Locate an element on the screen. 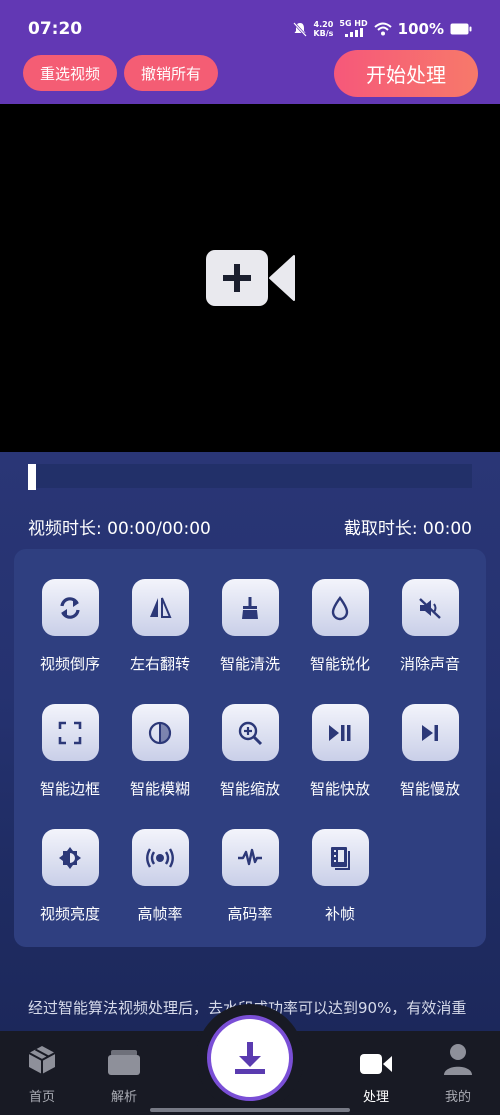 The image size is (500, 1115). drop-icon is located at coordinates (340, 607).